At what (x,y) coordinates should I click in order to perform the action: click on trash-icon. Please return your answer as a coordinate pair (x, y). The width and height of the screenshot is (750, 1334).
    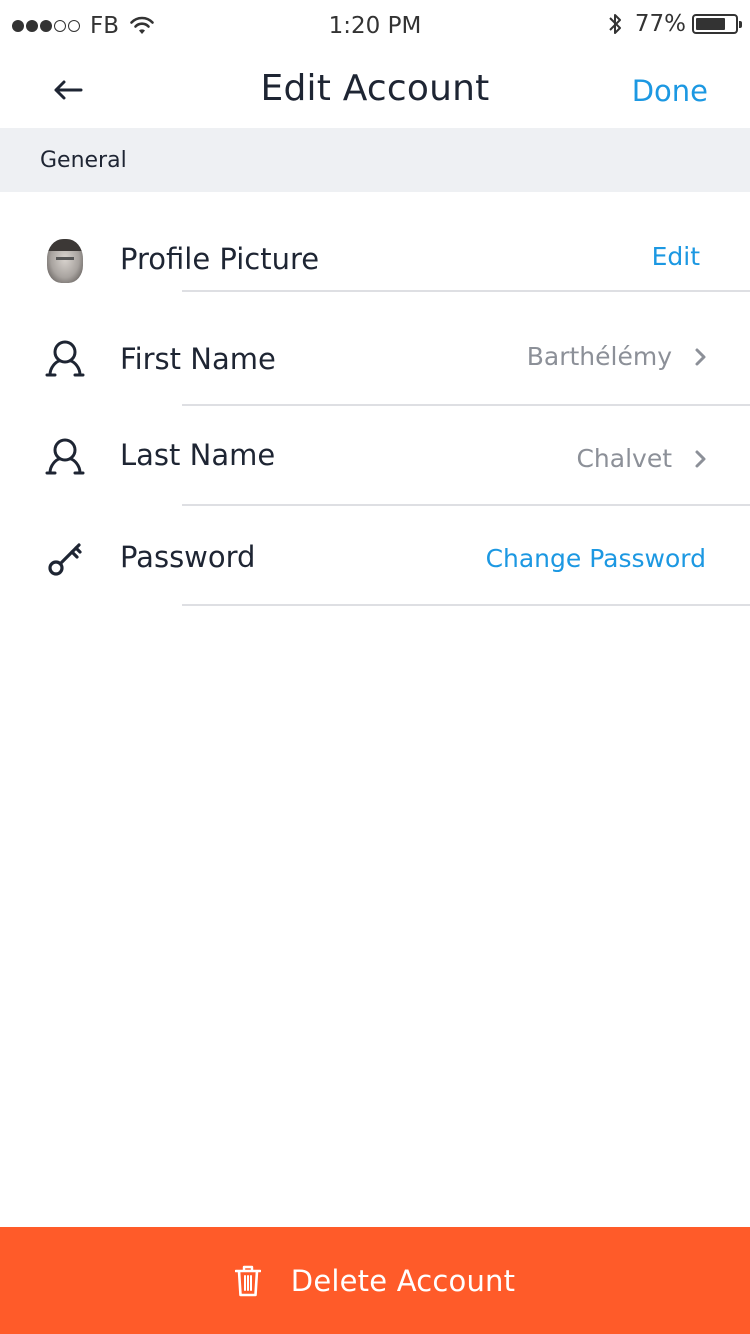
    Looking at the image, I should click on (247, 1280).